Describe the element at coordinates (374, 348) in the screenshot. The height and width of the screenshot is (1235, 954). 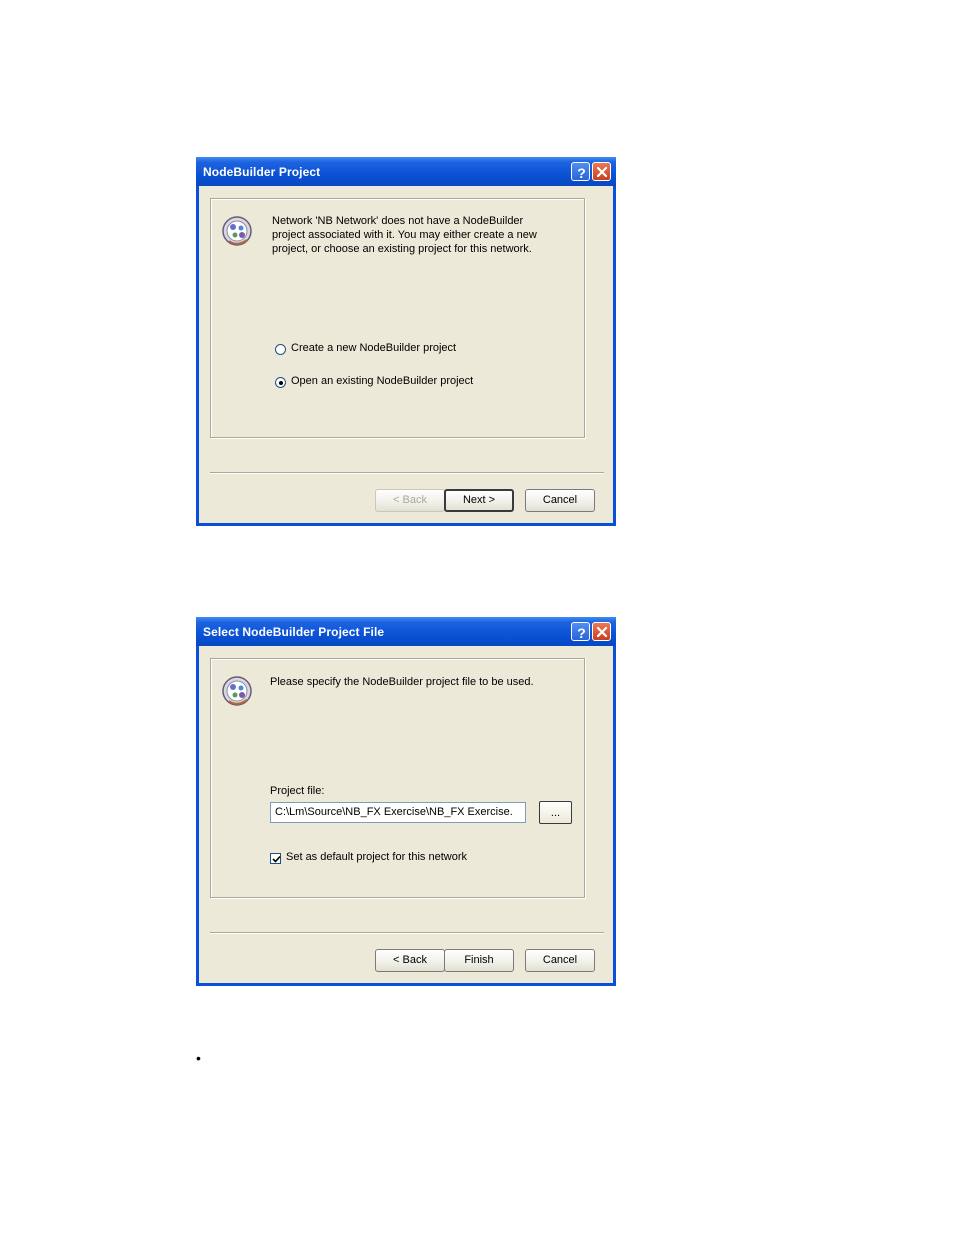
I see `create-new-label: Create a new NodeBuilder project` at that location.